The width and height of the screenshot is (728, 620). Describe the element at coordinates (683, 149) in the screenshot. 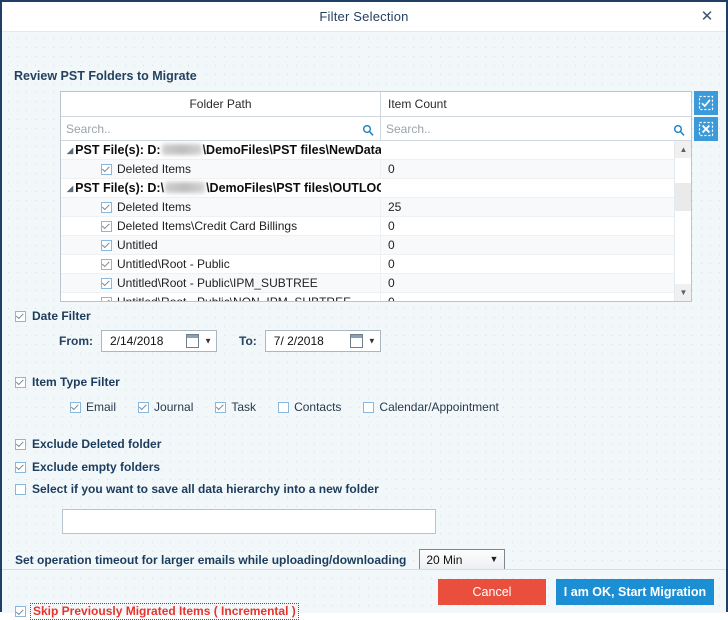

I see `scroll-up-icon: ▲` at that location.